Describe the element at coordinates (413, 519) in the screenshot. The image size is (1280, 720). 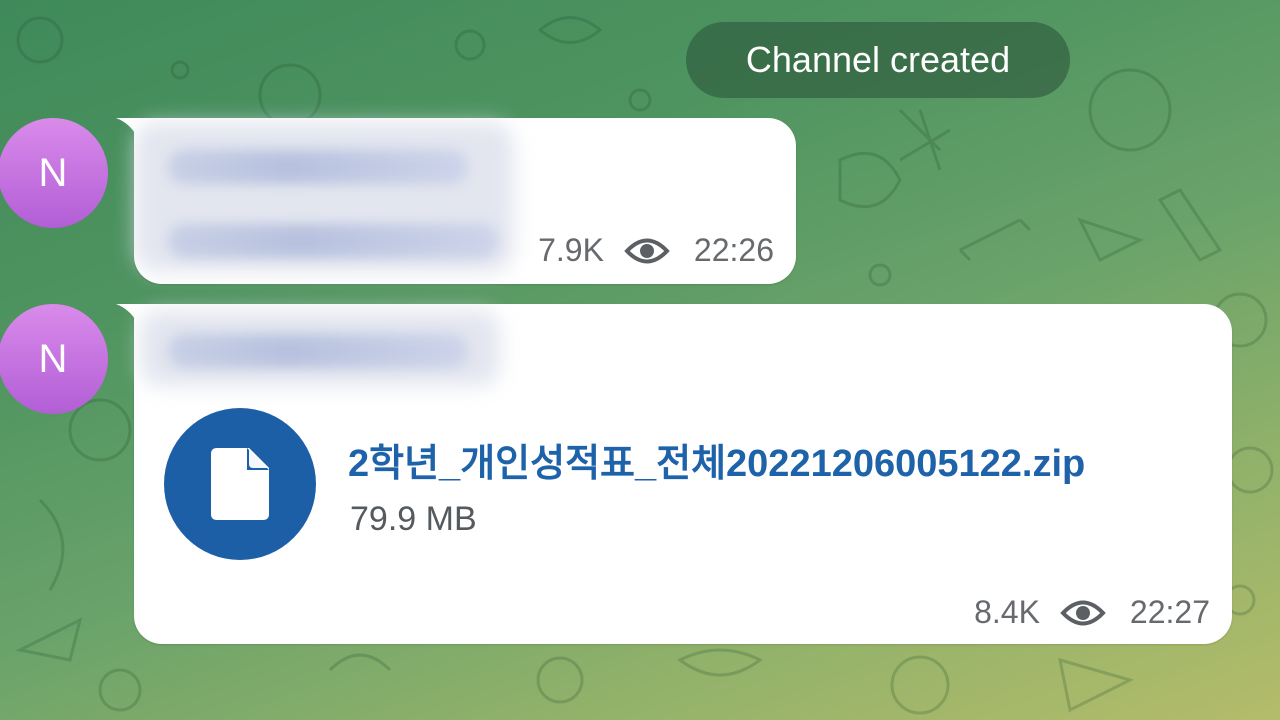
I see `file-size: 79.9 MB` at that location.